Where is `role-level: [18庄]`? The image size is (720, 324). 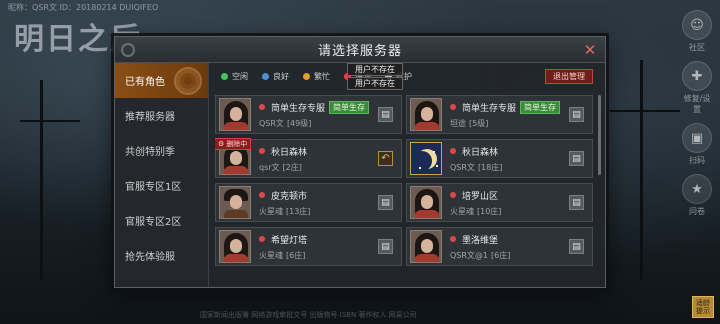
role-level: [18庄] is located at coordinates (490, 167).